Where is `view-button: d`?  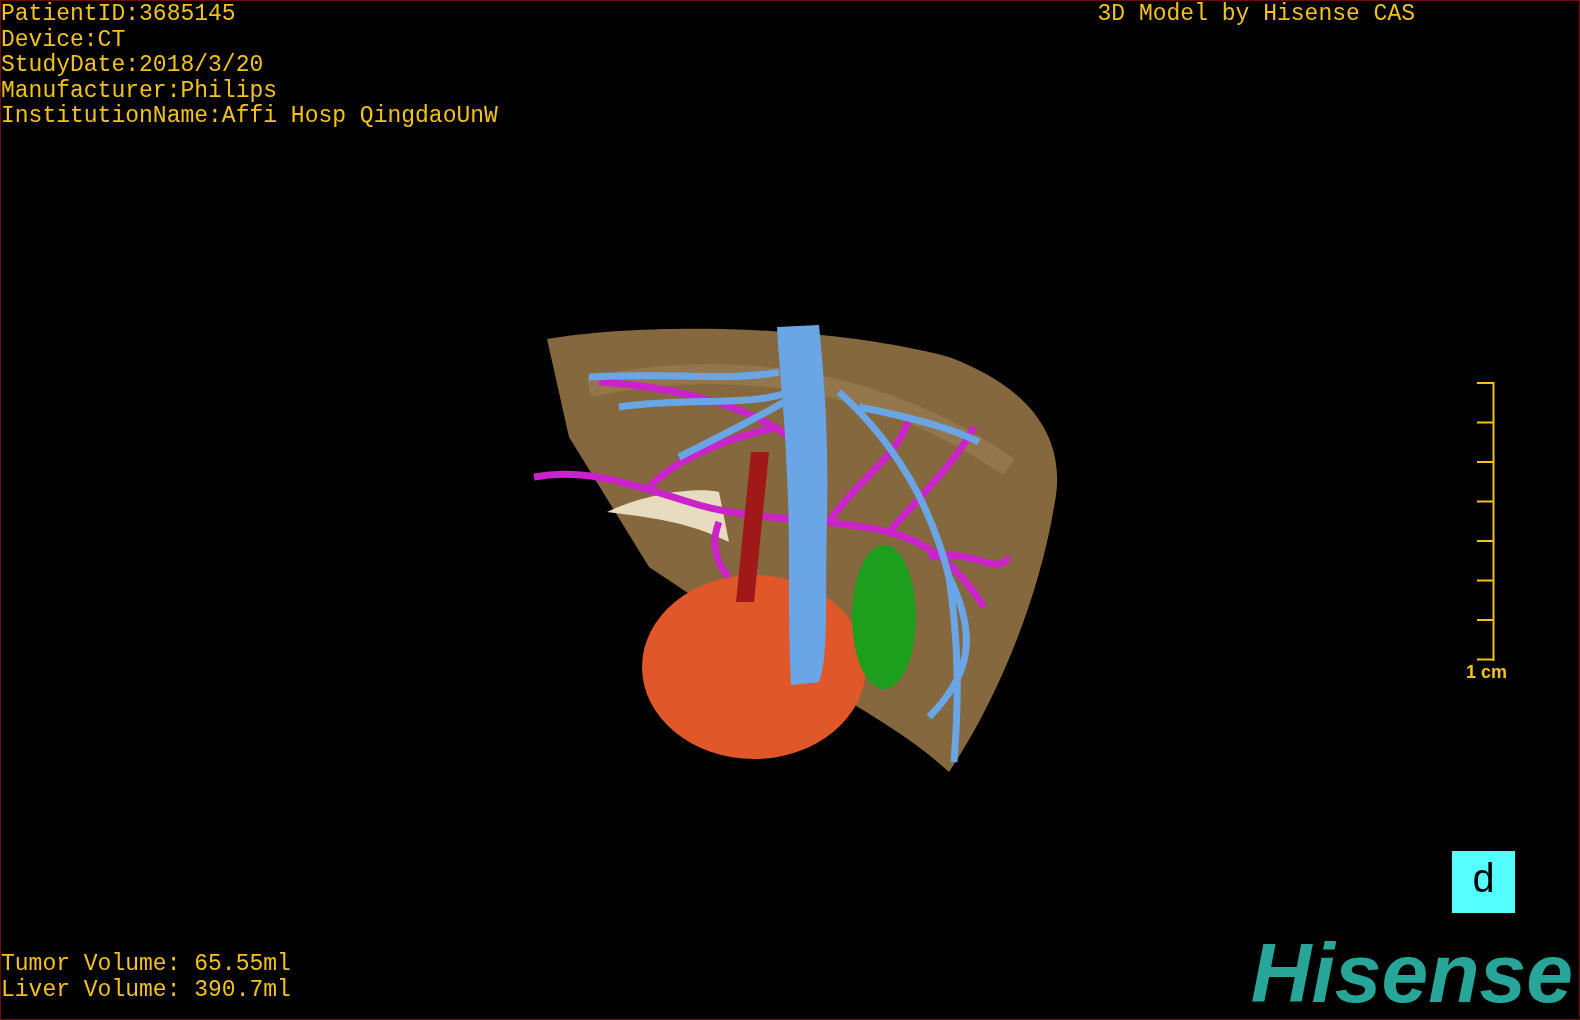 view-button: d is located at coordinates (1483, 882).